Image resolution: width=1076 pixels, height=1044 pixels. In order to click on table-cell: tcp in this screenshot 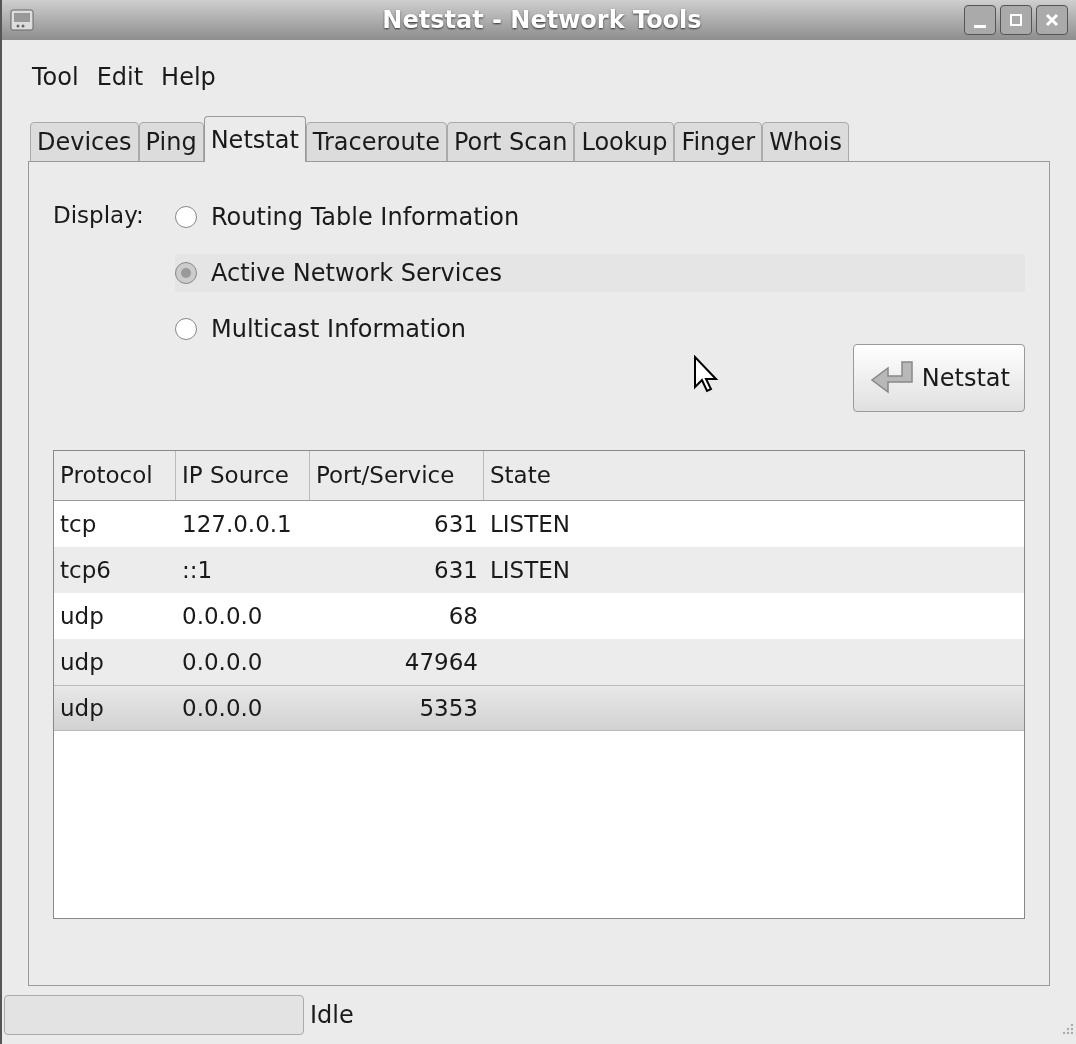, I will do `click(78, 523)`.